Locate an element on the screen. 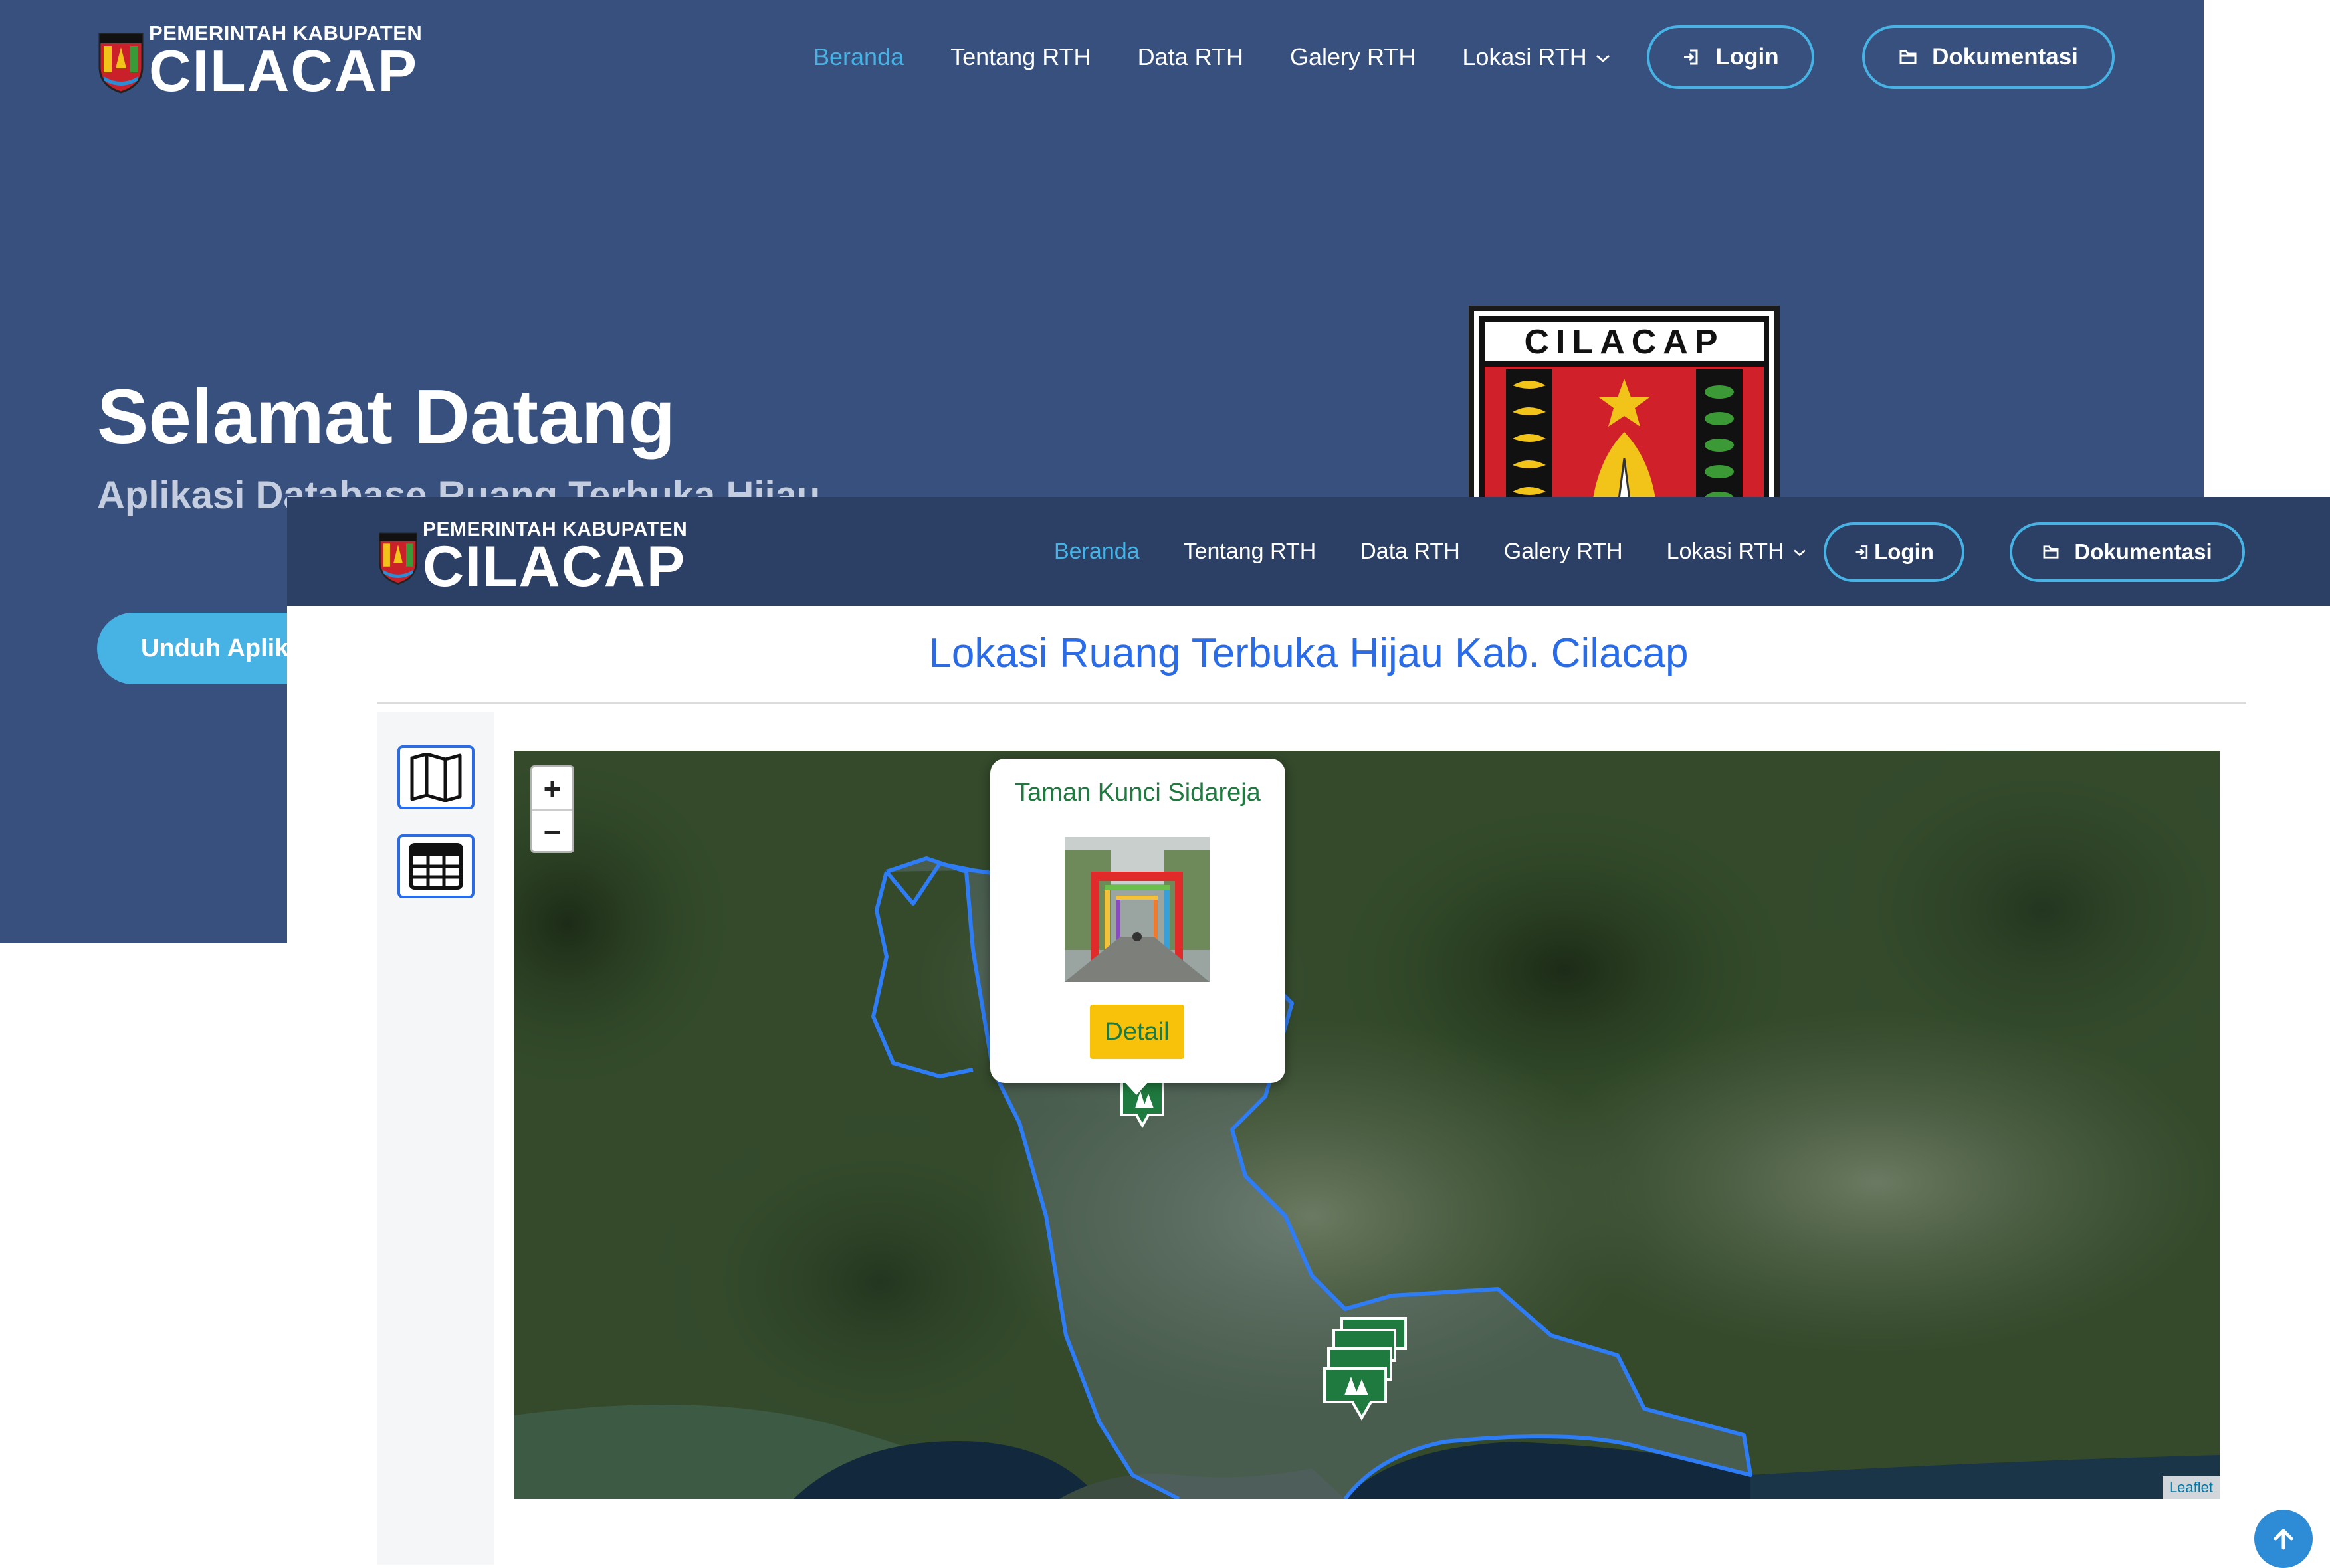 The image size is (2330, 1568). detail-button: Detail is located at coordinates (1137, 1032).